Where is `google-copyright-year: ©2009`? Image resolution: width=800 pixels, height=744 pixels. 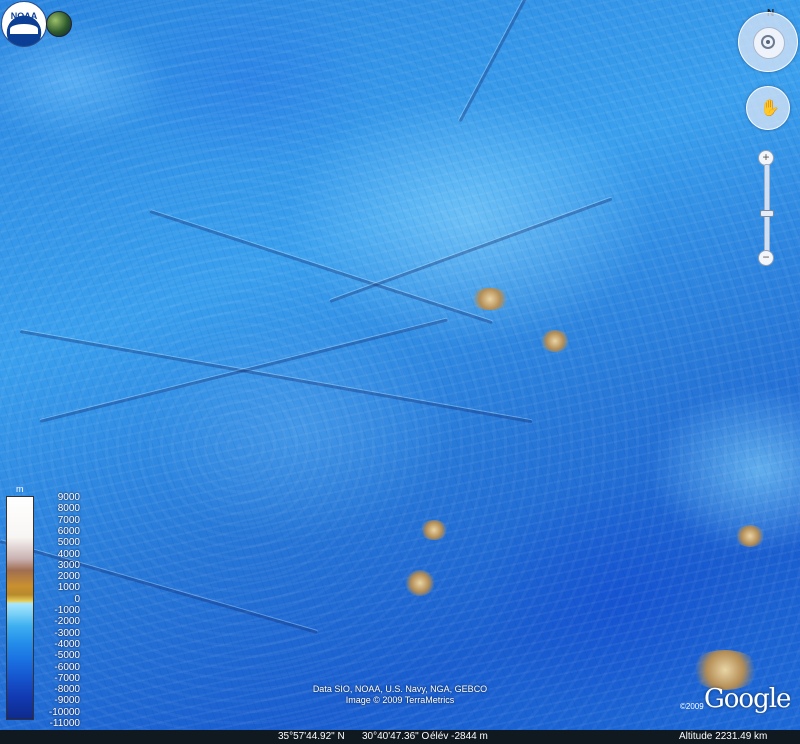 google-copyright-year: ©2009 is located at coordinates (692, 706).